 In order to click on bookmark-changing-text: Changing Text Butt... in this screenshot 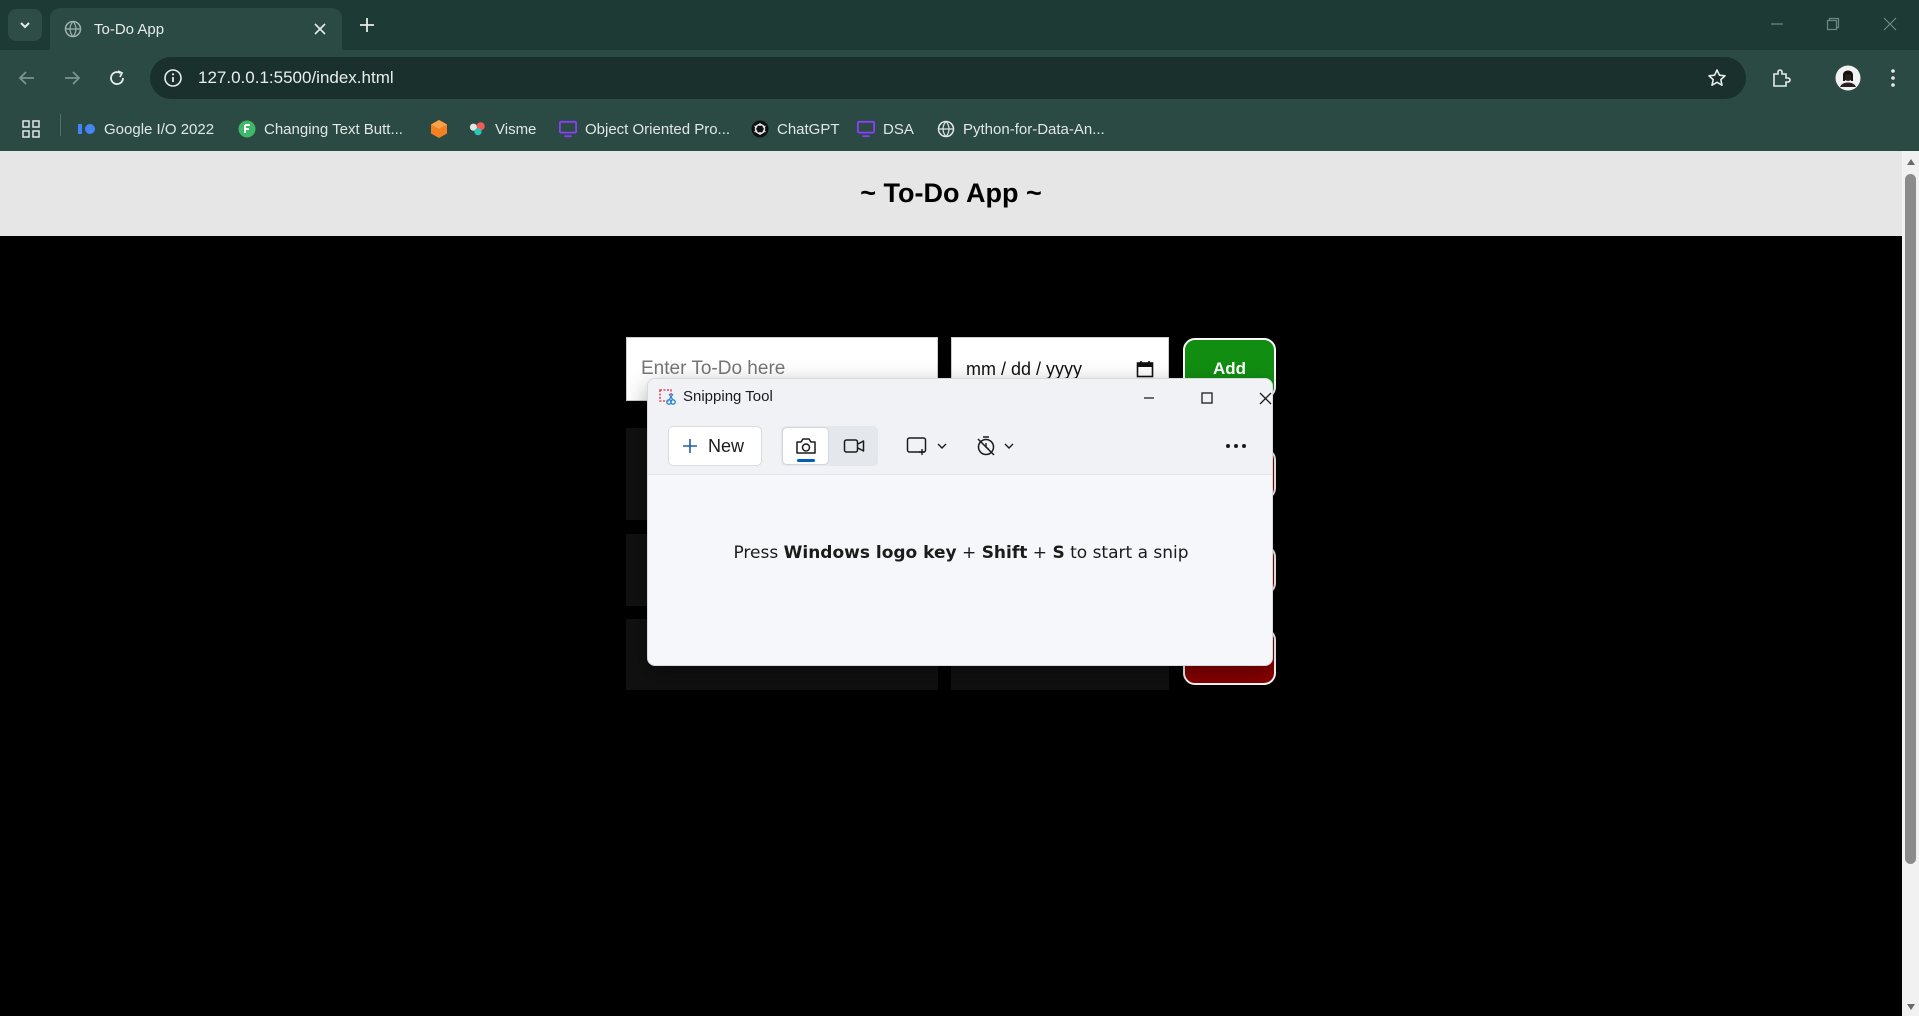, I will do `click(320, 129)`.